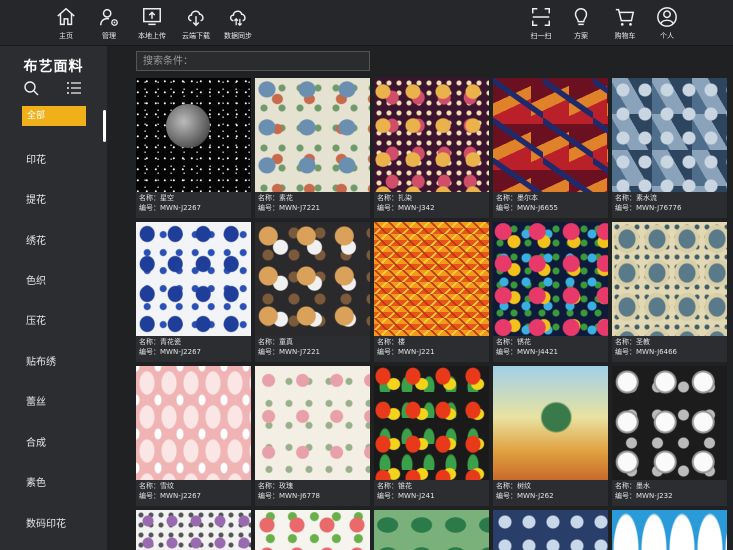 The width and height of the screenshot is (733, 550). What do you see at coordinates (238, 36) in the screenshot?
I see `nav-sync-label: 数据同步` at bounding box center [238, 36].